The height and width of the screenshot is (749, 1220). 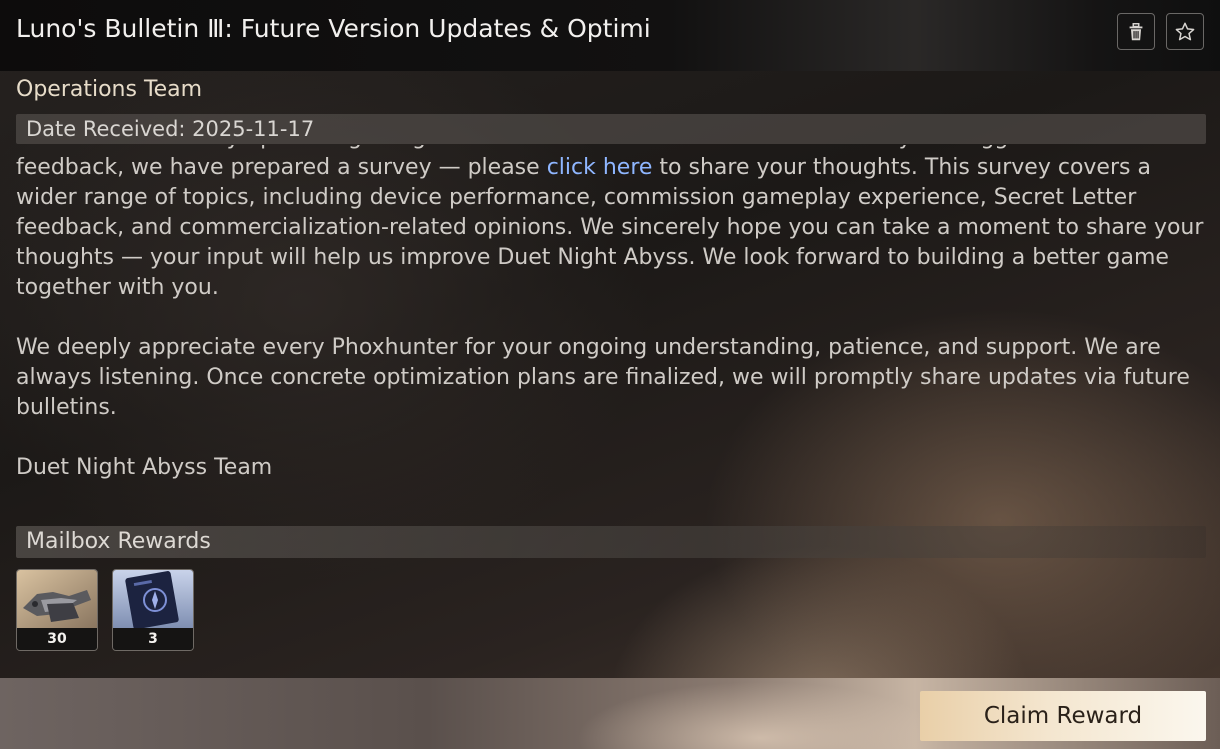 I want to click on signature: Duet Night Abyss Team, so click(x=144, y=467).